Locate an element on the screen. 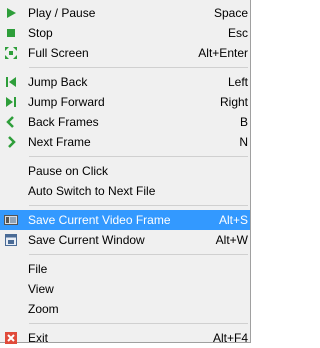  menu-item-stop: Stop Esc is located at coordinates (125, 33).